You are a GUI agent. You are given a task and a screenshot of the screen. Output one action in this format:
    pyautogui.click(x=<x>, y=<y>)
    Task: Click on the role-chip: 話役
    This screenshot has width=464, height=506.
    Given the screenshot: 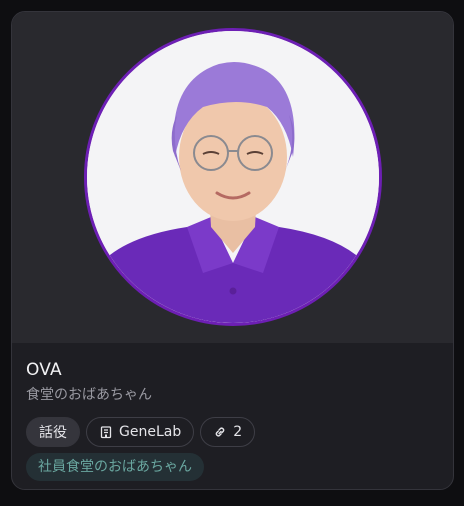 What is the action you would take?
    pyautogui.click(x=53, y=432)
    